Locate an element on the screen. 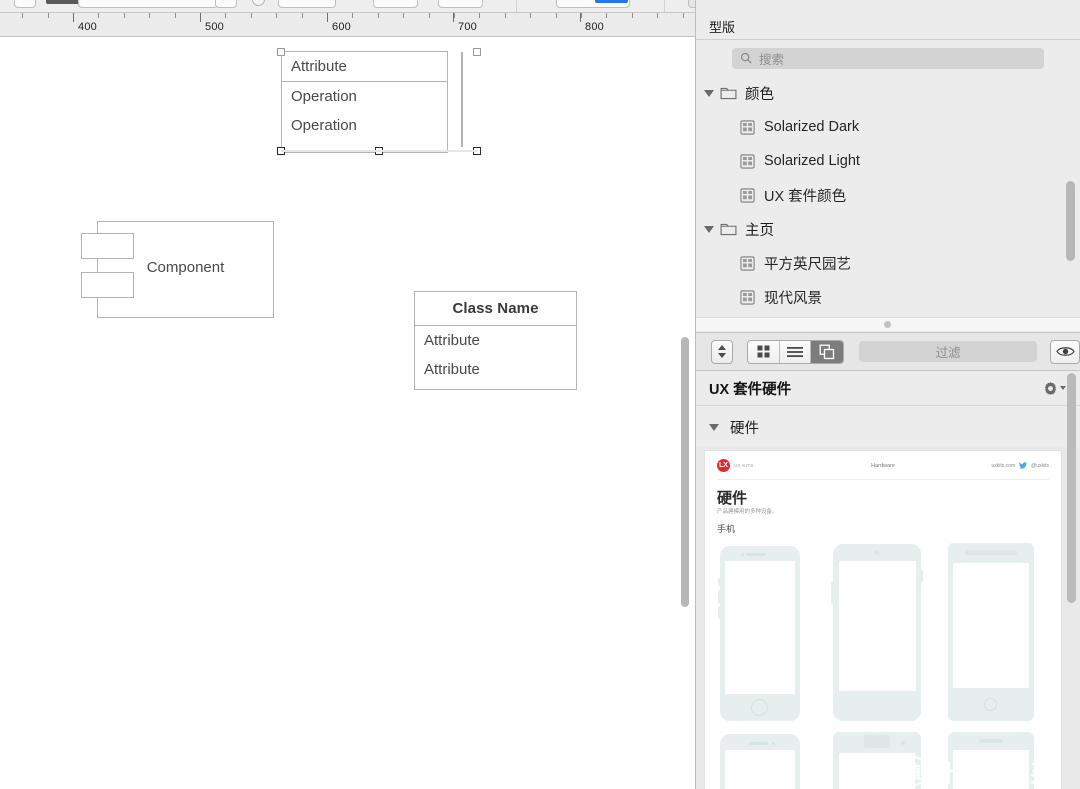 Image resolution: width=1080 pixels, height=789 pixels. stroke-end-button is located at coordinates (226, 4).